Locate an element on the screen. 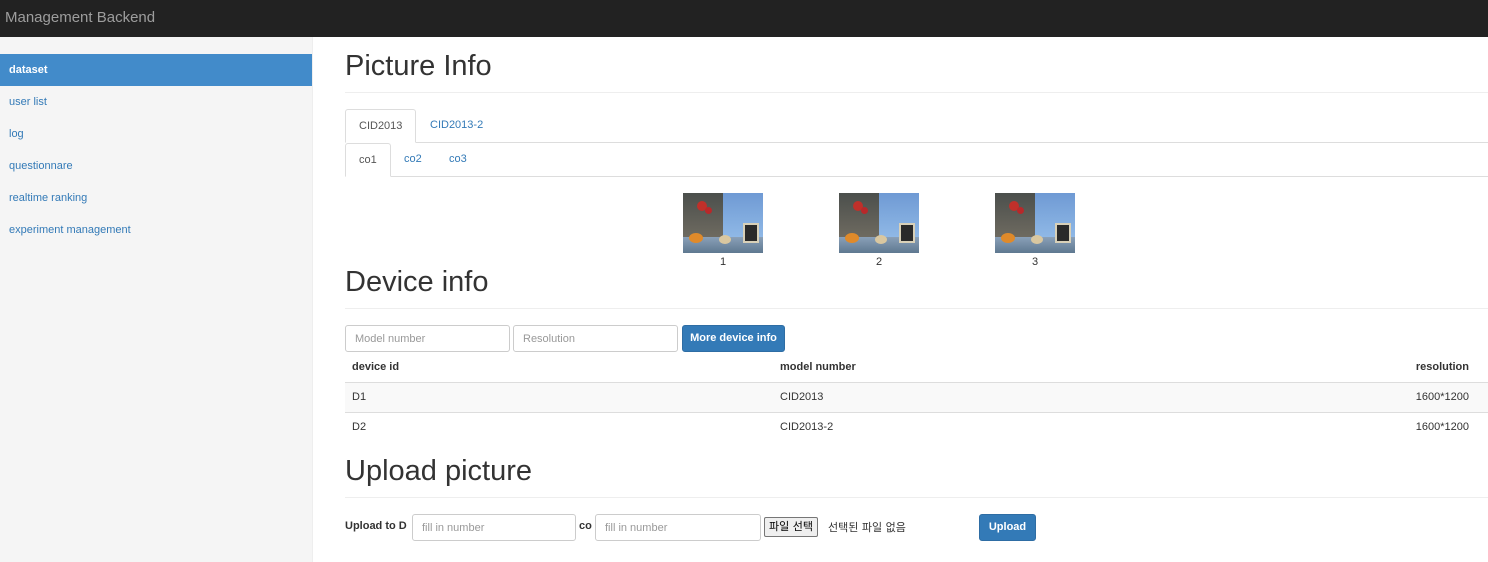 The width and height of the screenshot is (1488, 562). brand-title: Management Backend is located at coordinates (80, 17).